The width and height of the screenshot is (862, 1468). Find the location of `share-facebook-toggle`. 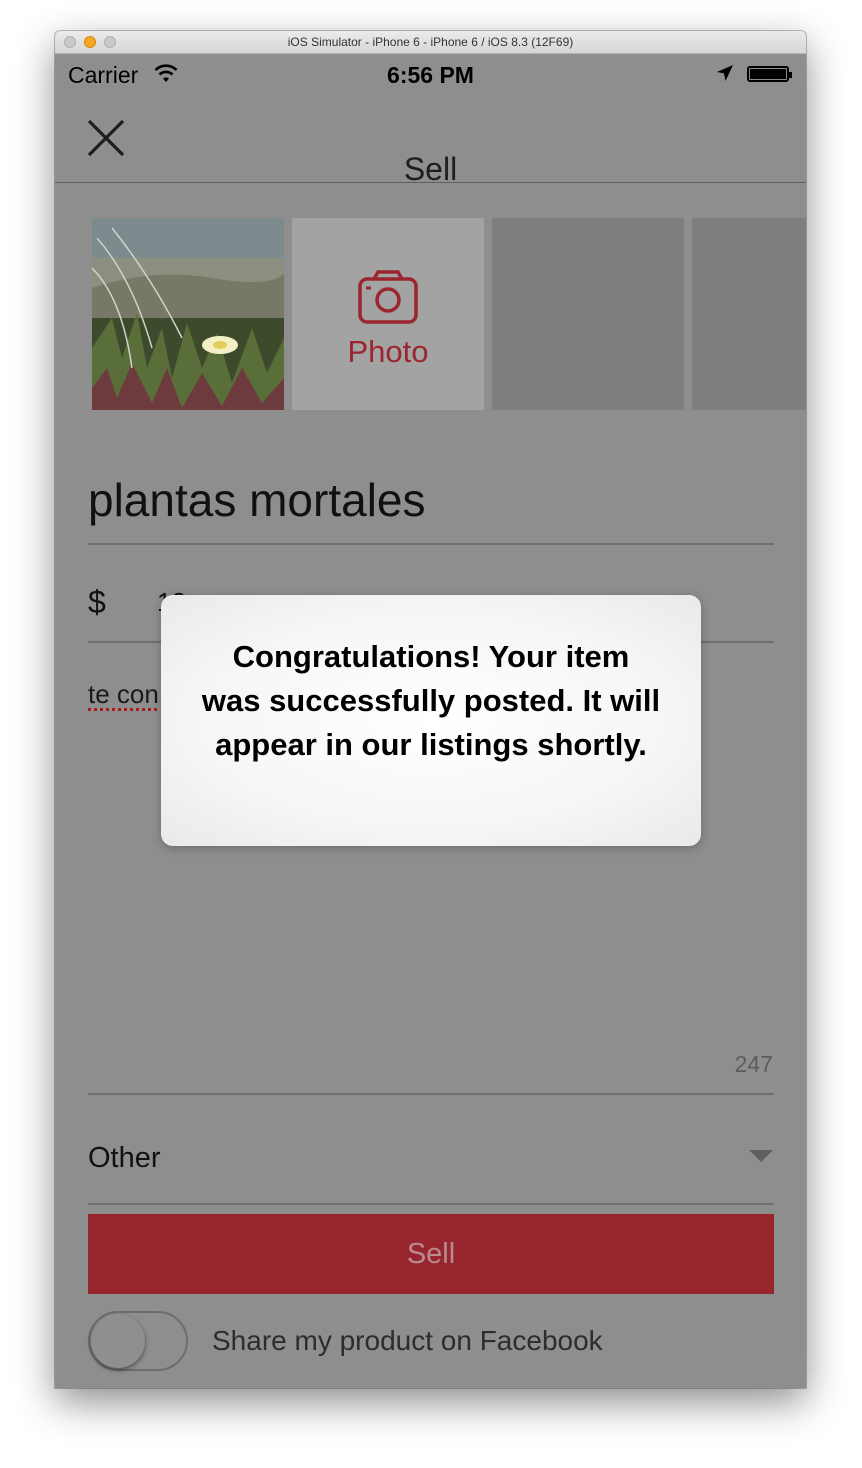

share-facebook-toggle is located at coordinates (138, 1341).